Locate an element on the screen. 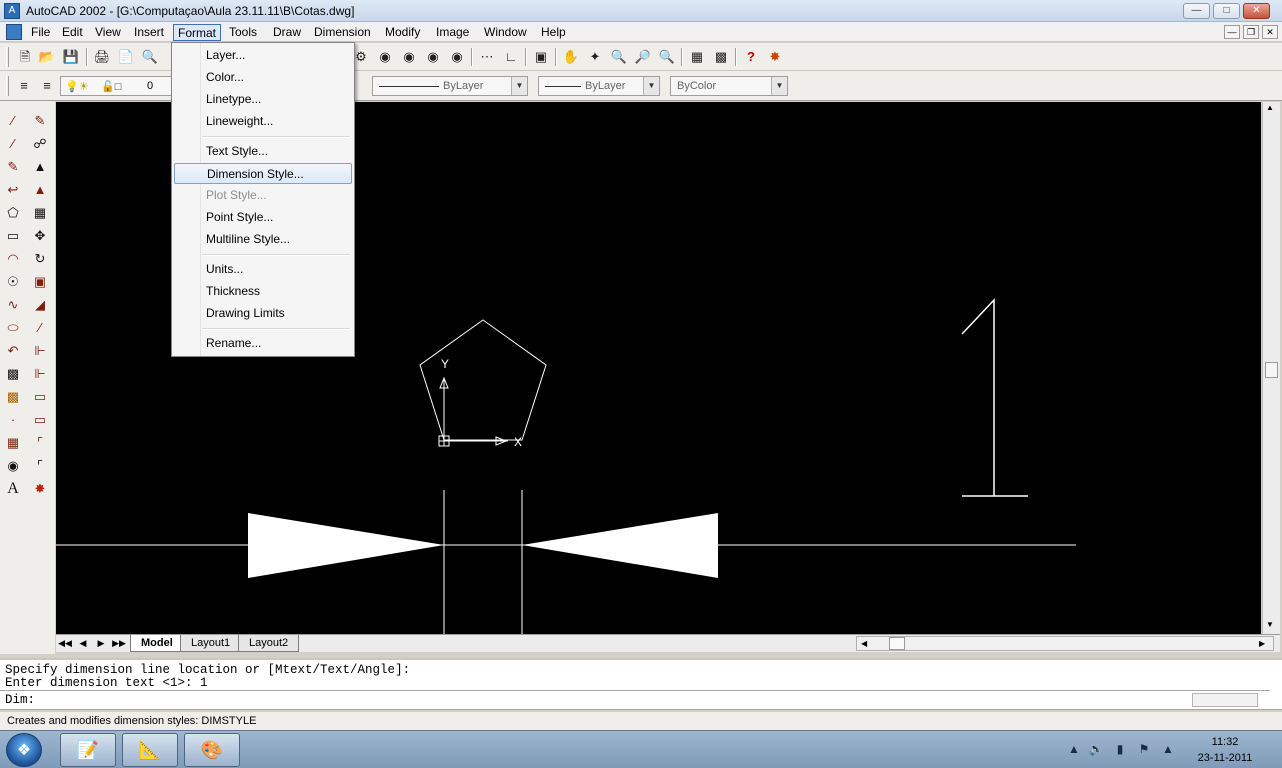  next-tab-icon: ▶ is located at coordinates (101, 643).